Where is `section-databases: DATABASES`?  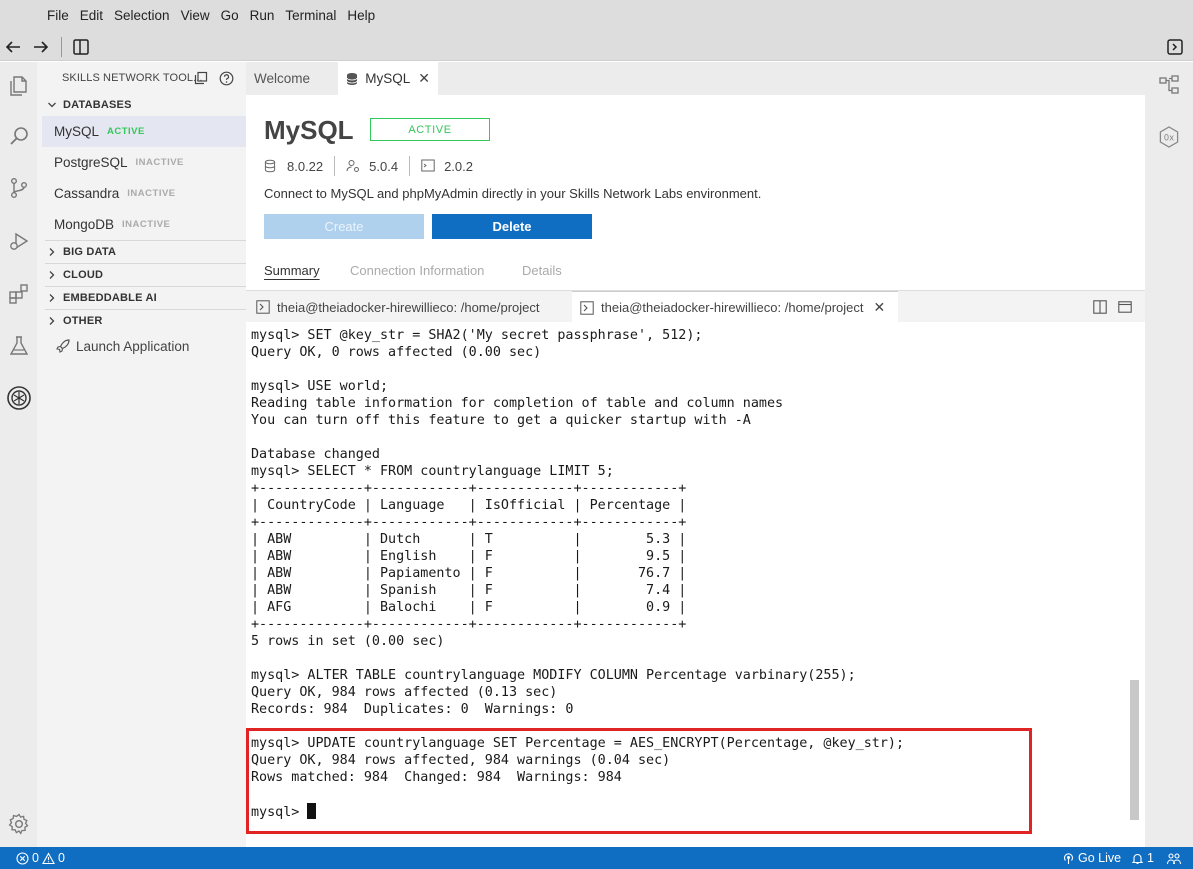
section-databases: DATABASES is located at coordinates (145, 105).